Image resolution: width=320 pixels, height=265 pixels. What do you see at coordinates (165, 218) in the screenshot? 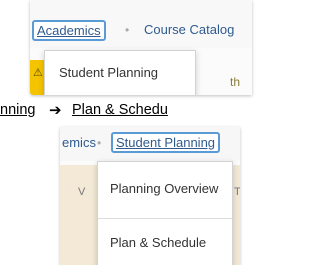
I see `menu-divider` at bounding box center [165, 218].